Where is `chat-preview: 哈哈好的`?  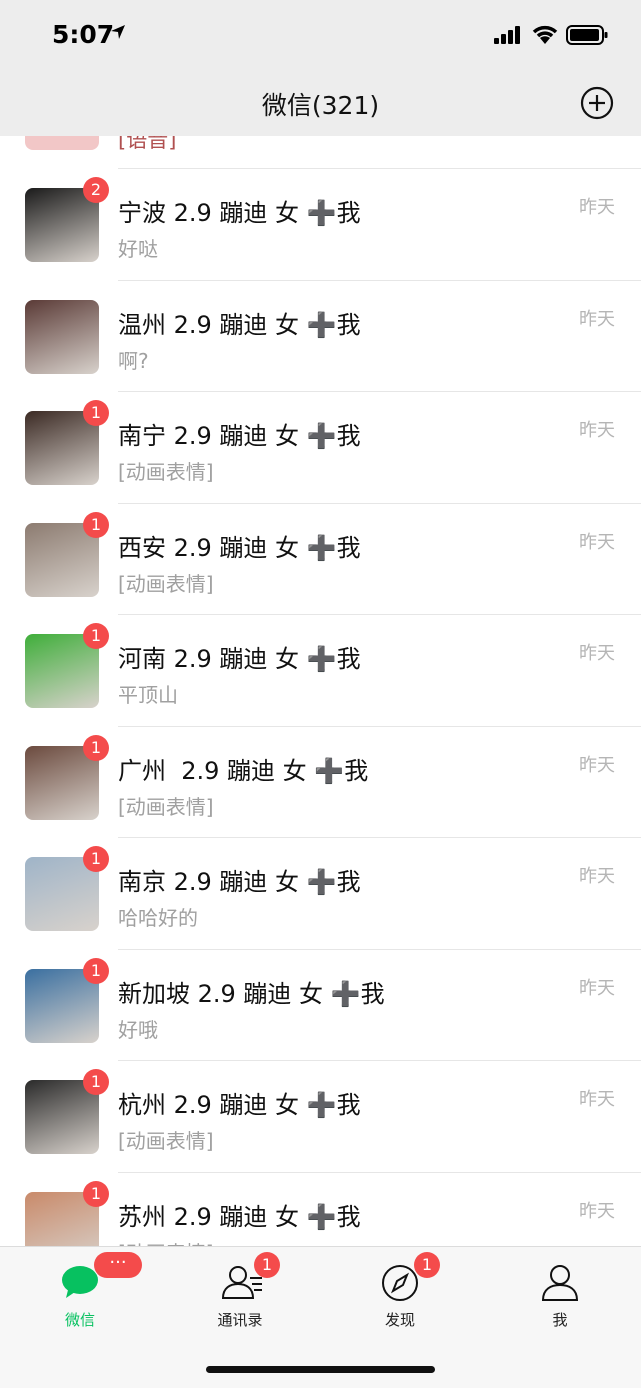 chat-preview: 哈哈好的 is located at coordinates (158, 918).